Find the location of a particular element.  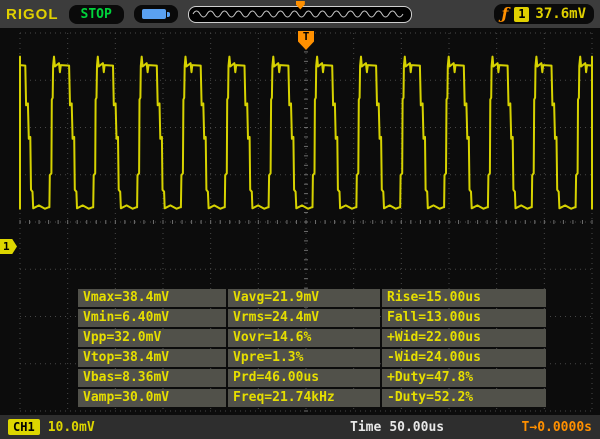

measurement-nwid: -Wid=24.00us is located at coordinates (464, 358).